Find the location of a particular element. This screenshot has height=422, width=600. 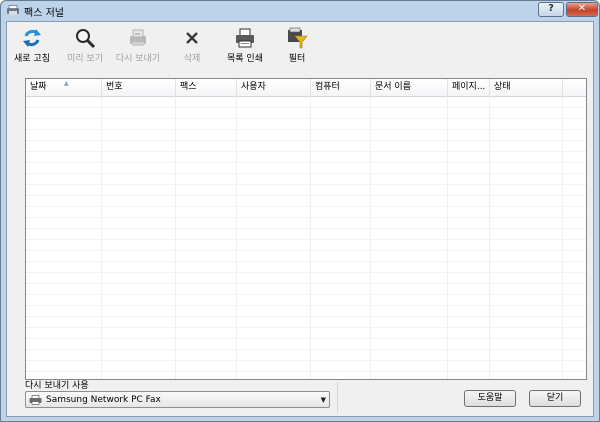

help-button: 도움말 is located at coordinates (490, 398).